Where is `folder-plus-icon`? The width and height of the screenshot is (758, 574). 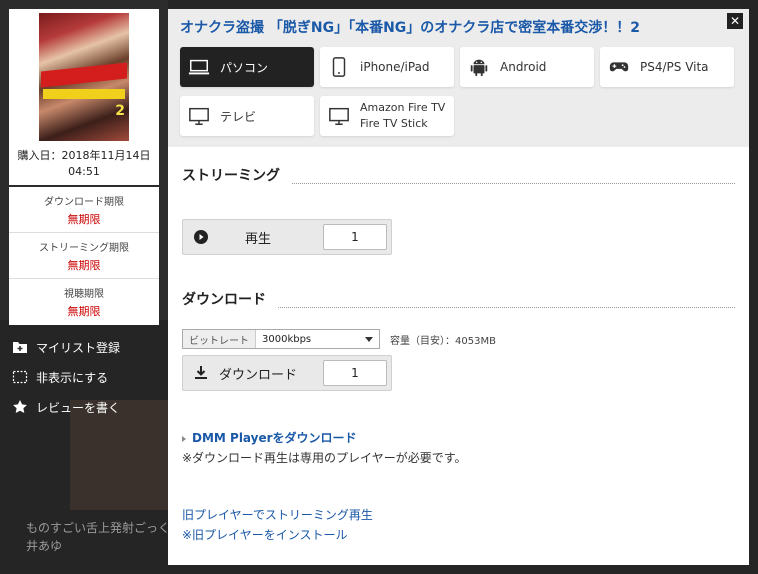
folder-plus-icon is located at coordinates (20, 347).